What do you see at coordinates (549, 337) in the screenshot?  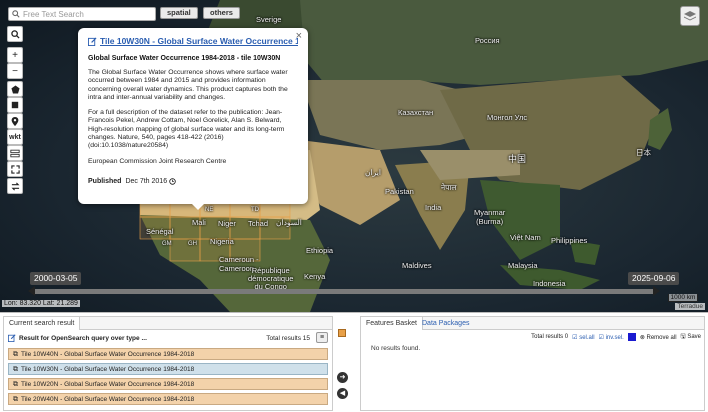 I see `basket-total: Total results 0` at bounding box center [549, 337].